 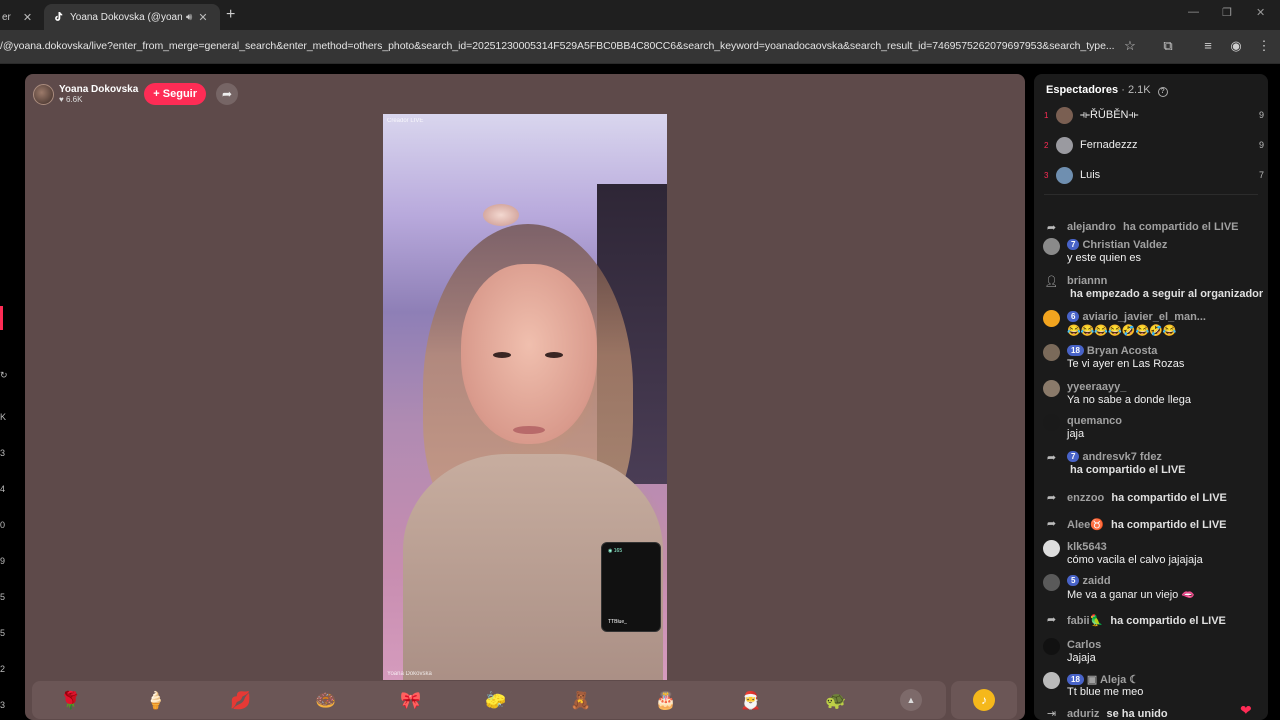 What do you see at coordinates (1096, 387) in the screenshot?
I see `chat-username: yyeeraayy_` at bounding box center [1096, 387].